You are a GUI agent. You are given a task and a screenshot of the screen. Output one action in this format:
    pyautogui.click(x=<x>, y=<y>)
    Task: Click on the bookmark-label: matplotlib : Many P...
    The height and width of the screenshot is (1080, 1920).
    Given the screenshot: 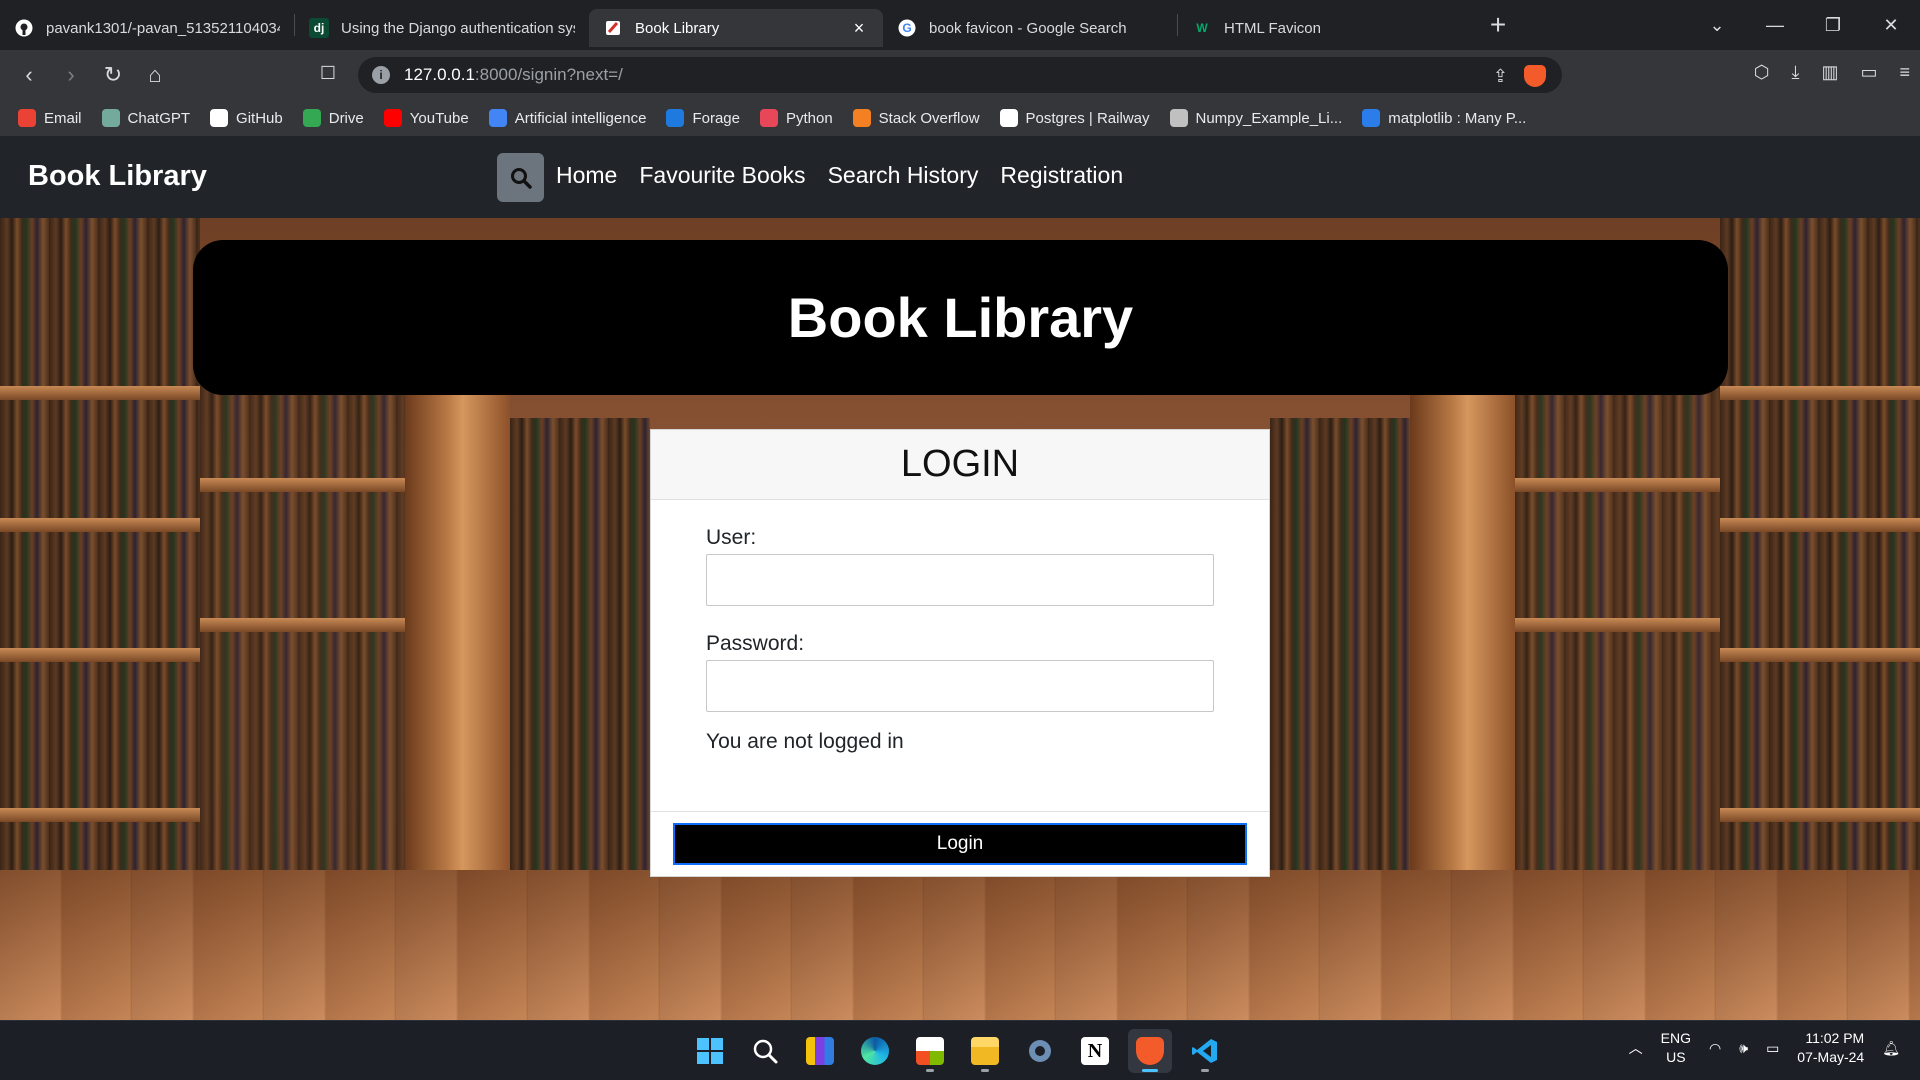 What is the action you would take?
    pyautogui.click(x=1457, y=118)
    